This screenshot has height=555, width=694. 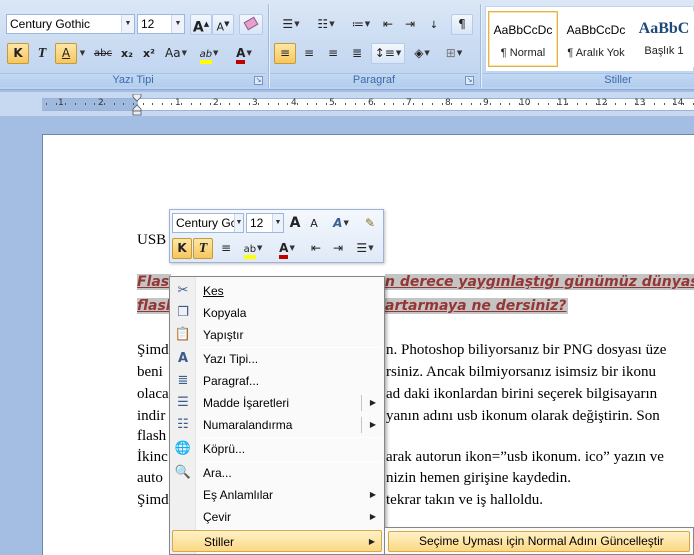 I want to click on mini-styles-button: A▼, so click(x=341, y=223).